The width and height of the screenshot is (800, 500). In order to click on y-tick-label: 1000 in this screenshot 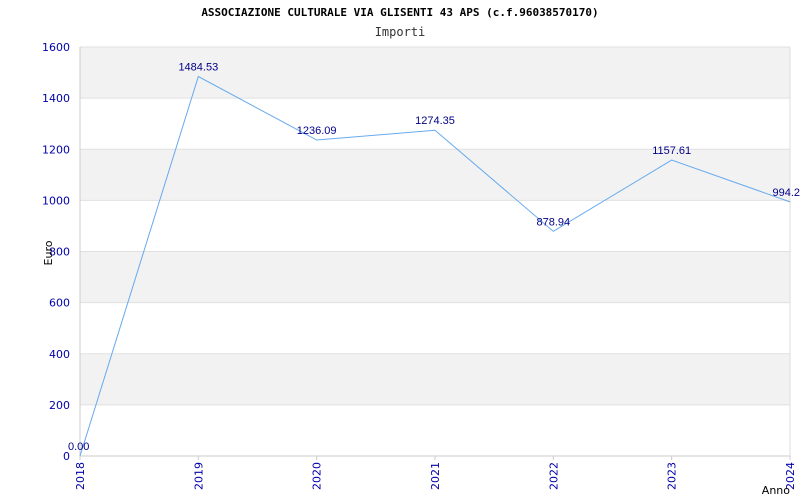, I will do `click(56, 200)`.